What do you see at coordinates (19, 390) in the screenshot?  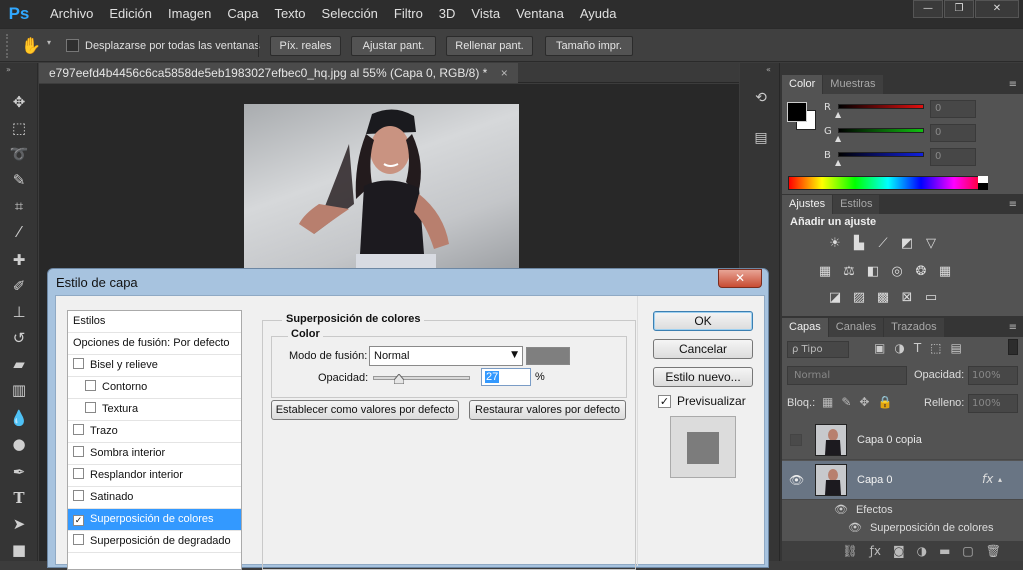 I see `gradient-tool-icon: ▥` at bounding box center [19, 390].